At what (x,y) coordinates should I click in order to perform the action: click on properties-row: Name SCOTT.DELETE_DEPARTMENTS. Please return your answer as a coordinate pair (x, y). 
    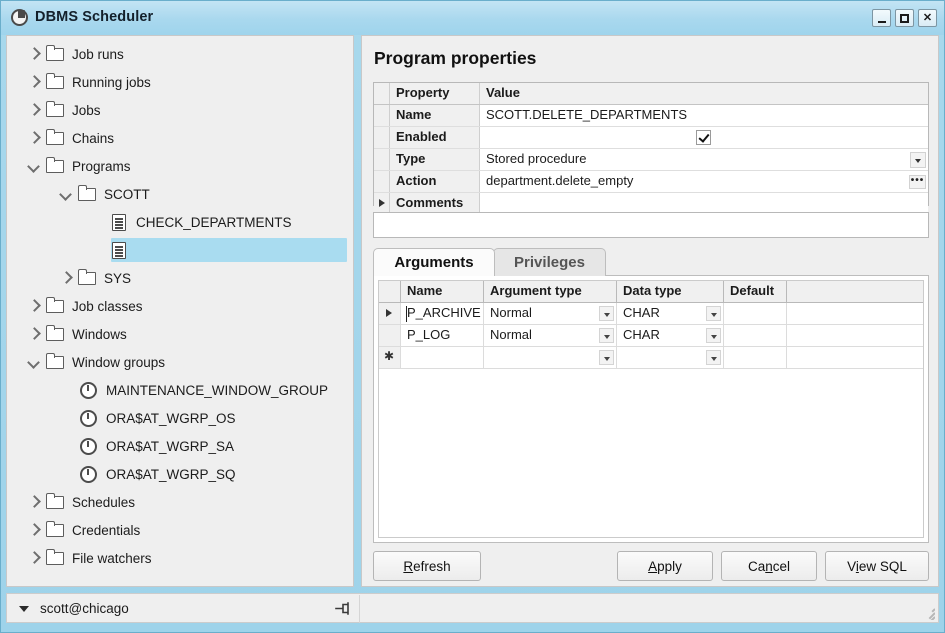
    Looking at the image, I should click on (651, 116).